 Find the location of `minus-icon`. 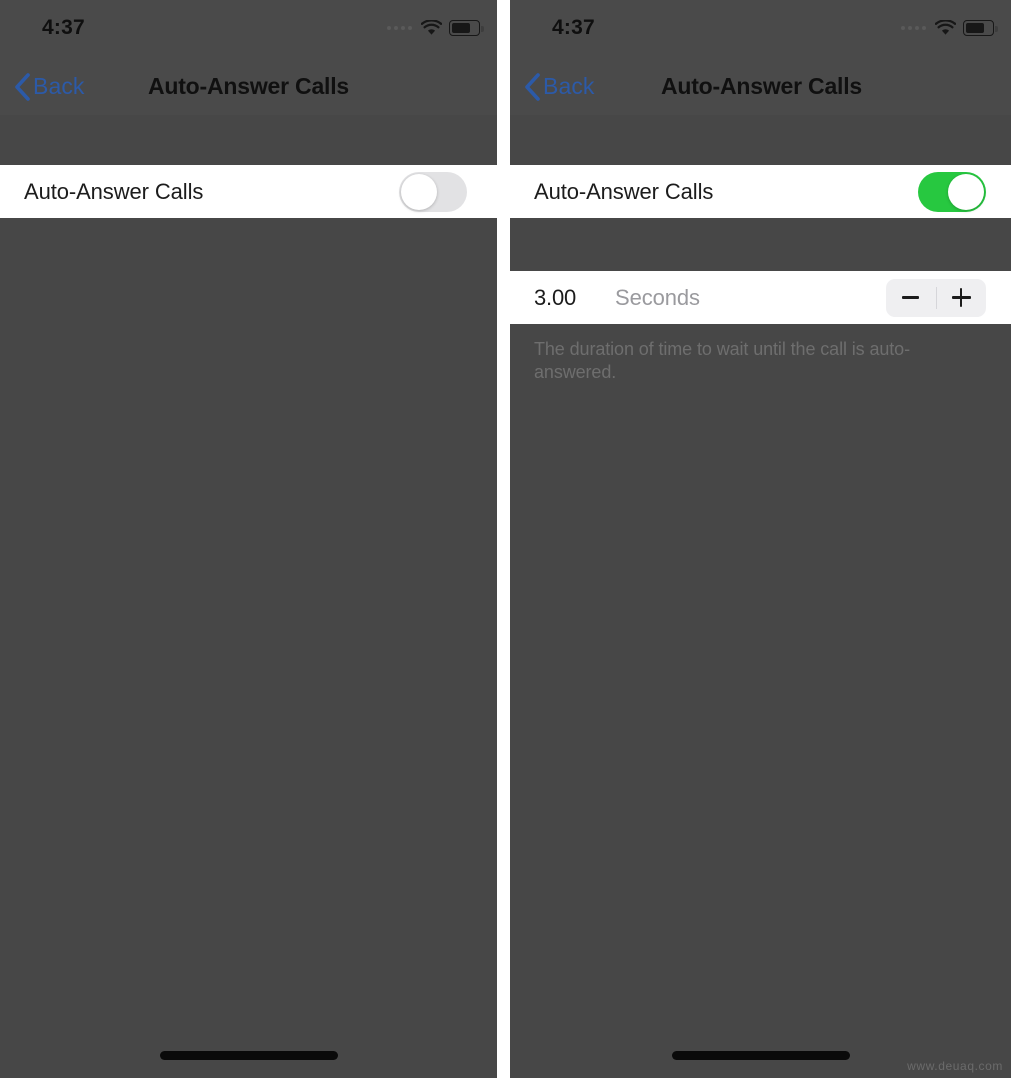

minus-icon is located at coordinates (911, 297).